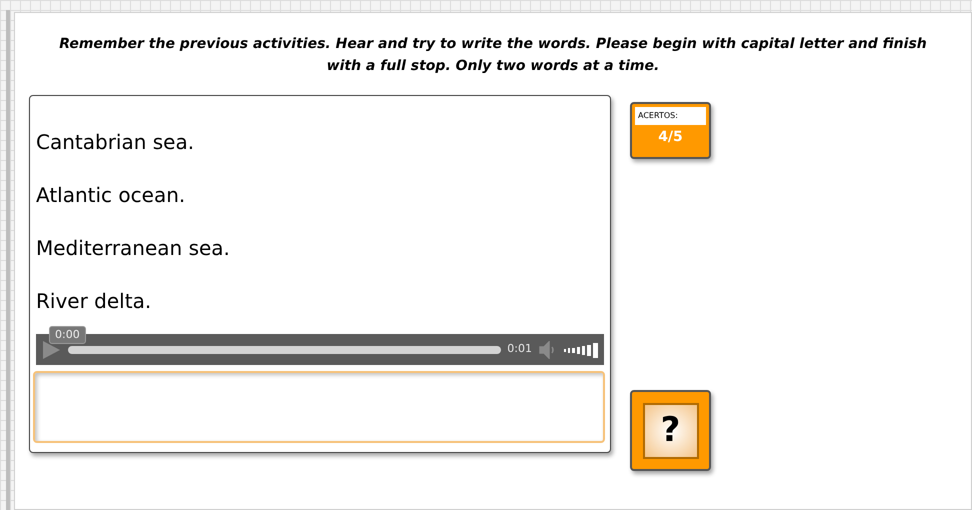 The width and height of the screenshot is (972, 510). What do you see at coordinates (133, 248) in the screenshot?
I see `answer-text: Mediterranean sea.` at bounding box center [133, 248].